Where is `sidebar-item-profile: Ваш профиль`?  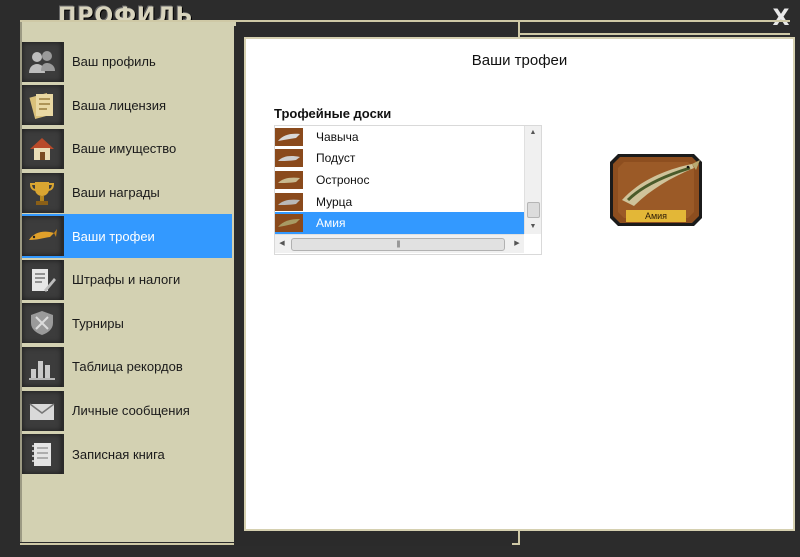
sidebar-item-profile: Ваш профиль is located at coordinates (127, 62).